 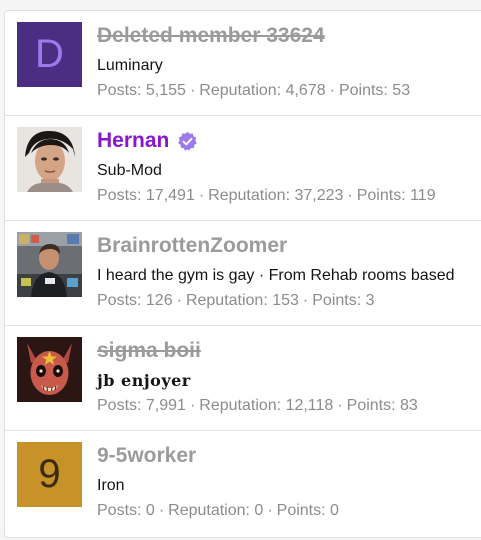 I want to click on points-count: Points: 3, so click(x=343, y=300).